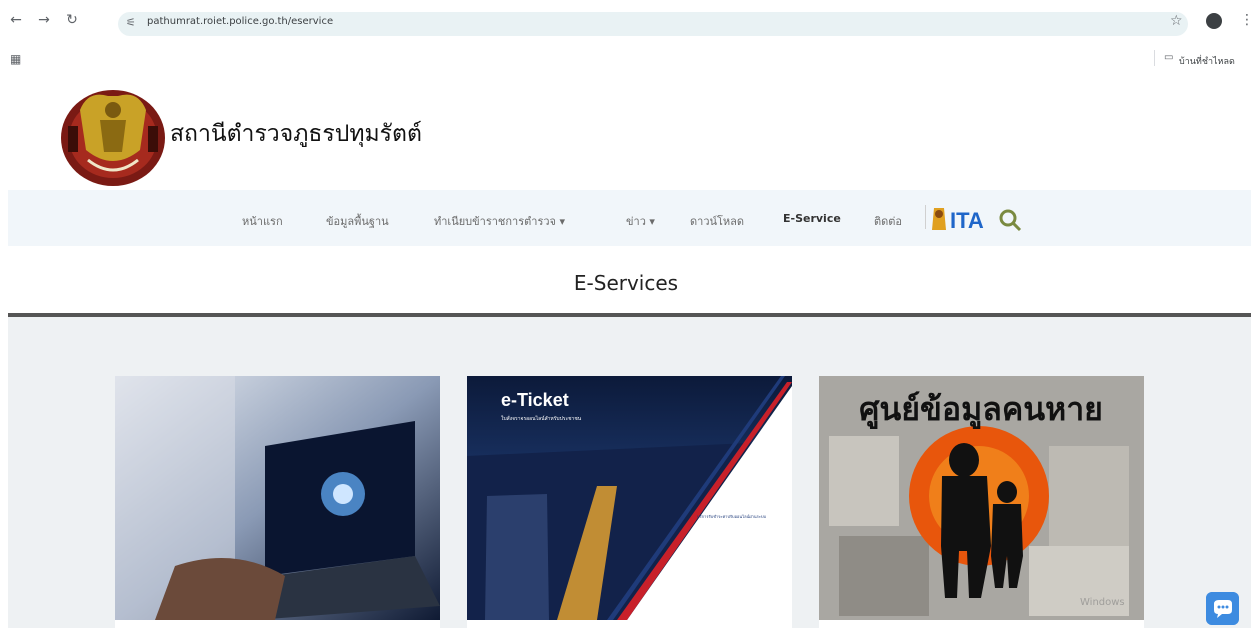  I want to click on nav-news: ข่าว ▾, so click(640, 221).